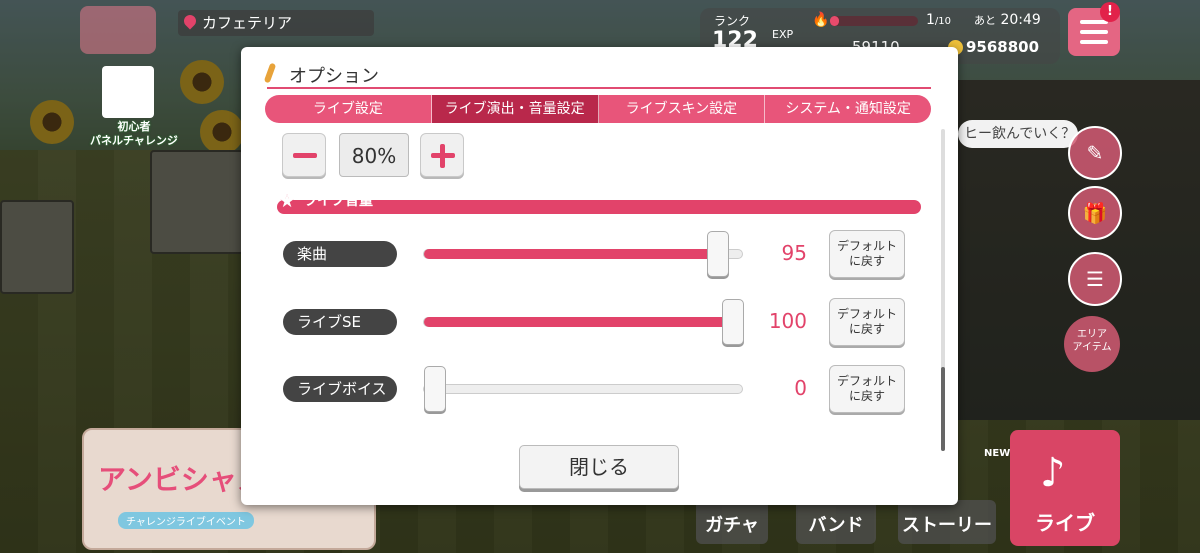  What do you see at coordinates (599, 467) in the screenshot?
I see `close-button: 閉じる` at bounding box center [599, 467].